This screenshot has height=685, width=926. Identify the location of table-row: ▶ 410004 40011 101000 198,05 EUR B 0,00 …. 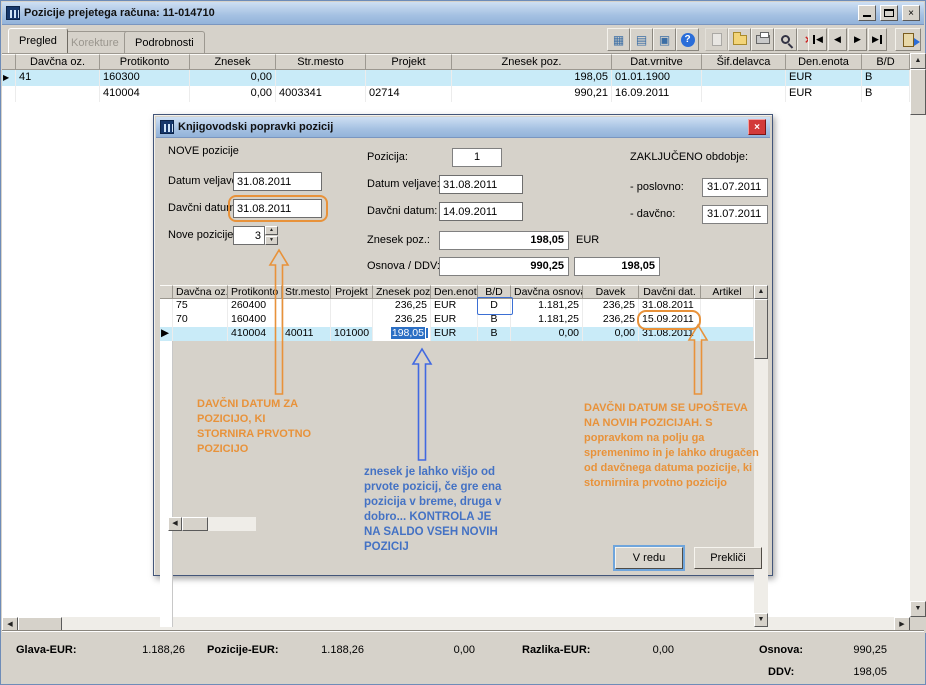
(457, 334).